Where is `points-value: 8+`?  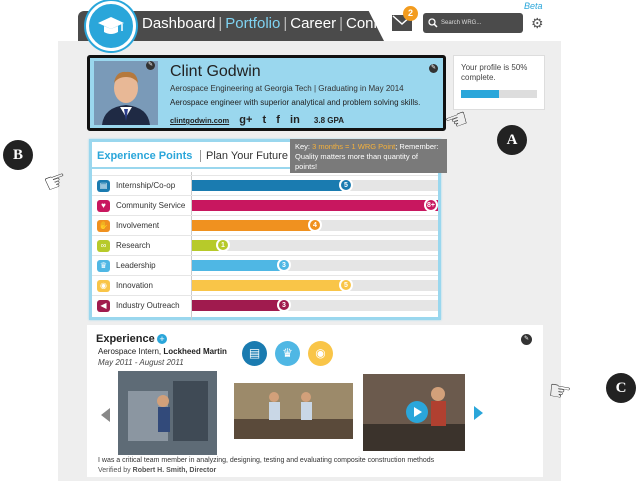
points-value: 8+ is located at coordinates (431, 205).